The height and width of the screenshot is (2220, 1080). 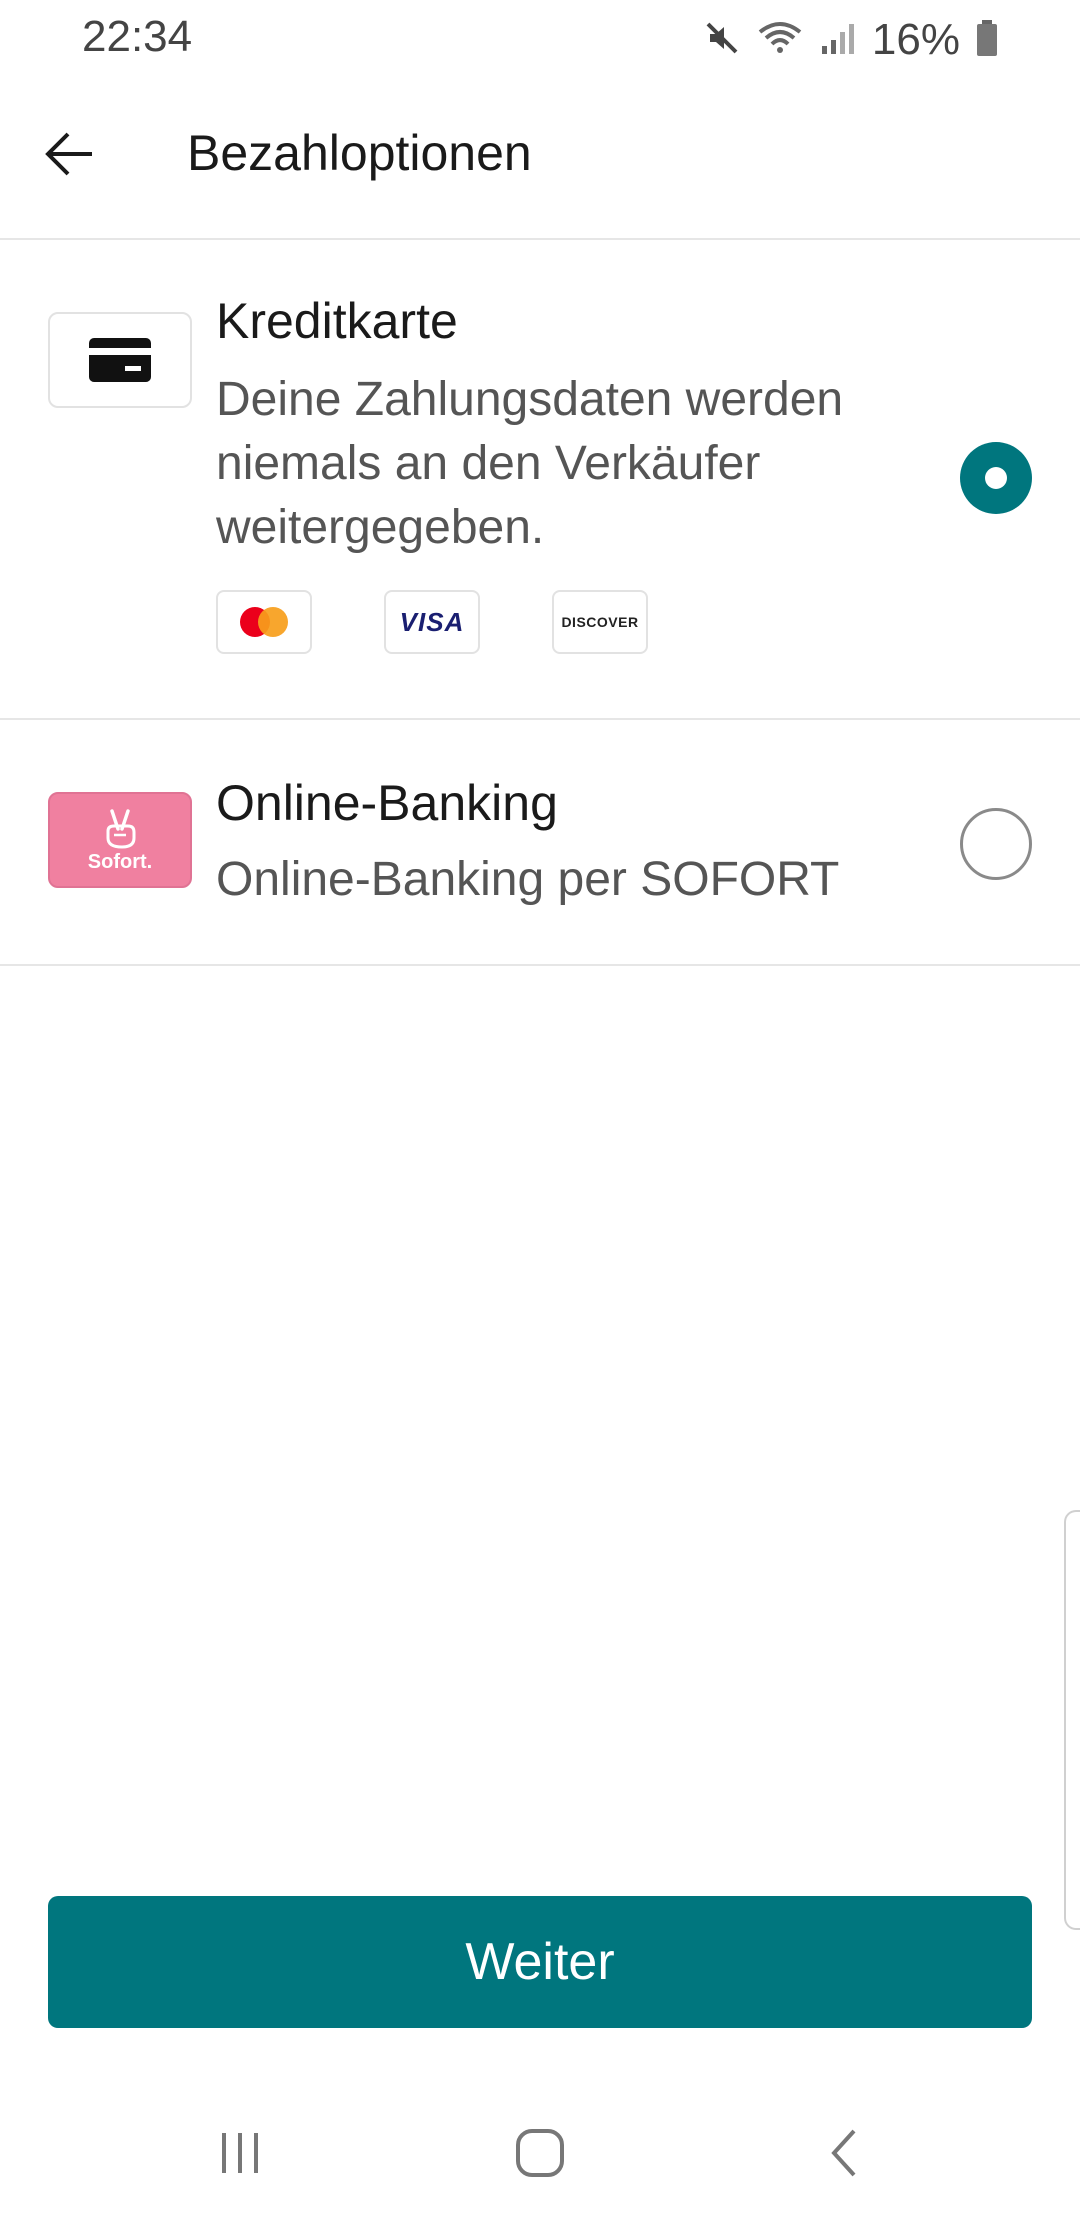 What do you see at coordinates (1072, 1720) in the screenshot?
I see `scroll-handle` at bounding box center [1072, 1720].